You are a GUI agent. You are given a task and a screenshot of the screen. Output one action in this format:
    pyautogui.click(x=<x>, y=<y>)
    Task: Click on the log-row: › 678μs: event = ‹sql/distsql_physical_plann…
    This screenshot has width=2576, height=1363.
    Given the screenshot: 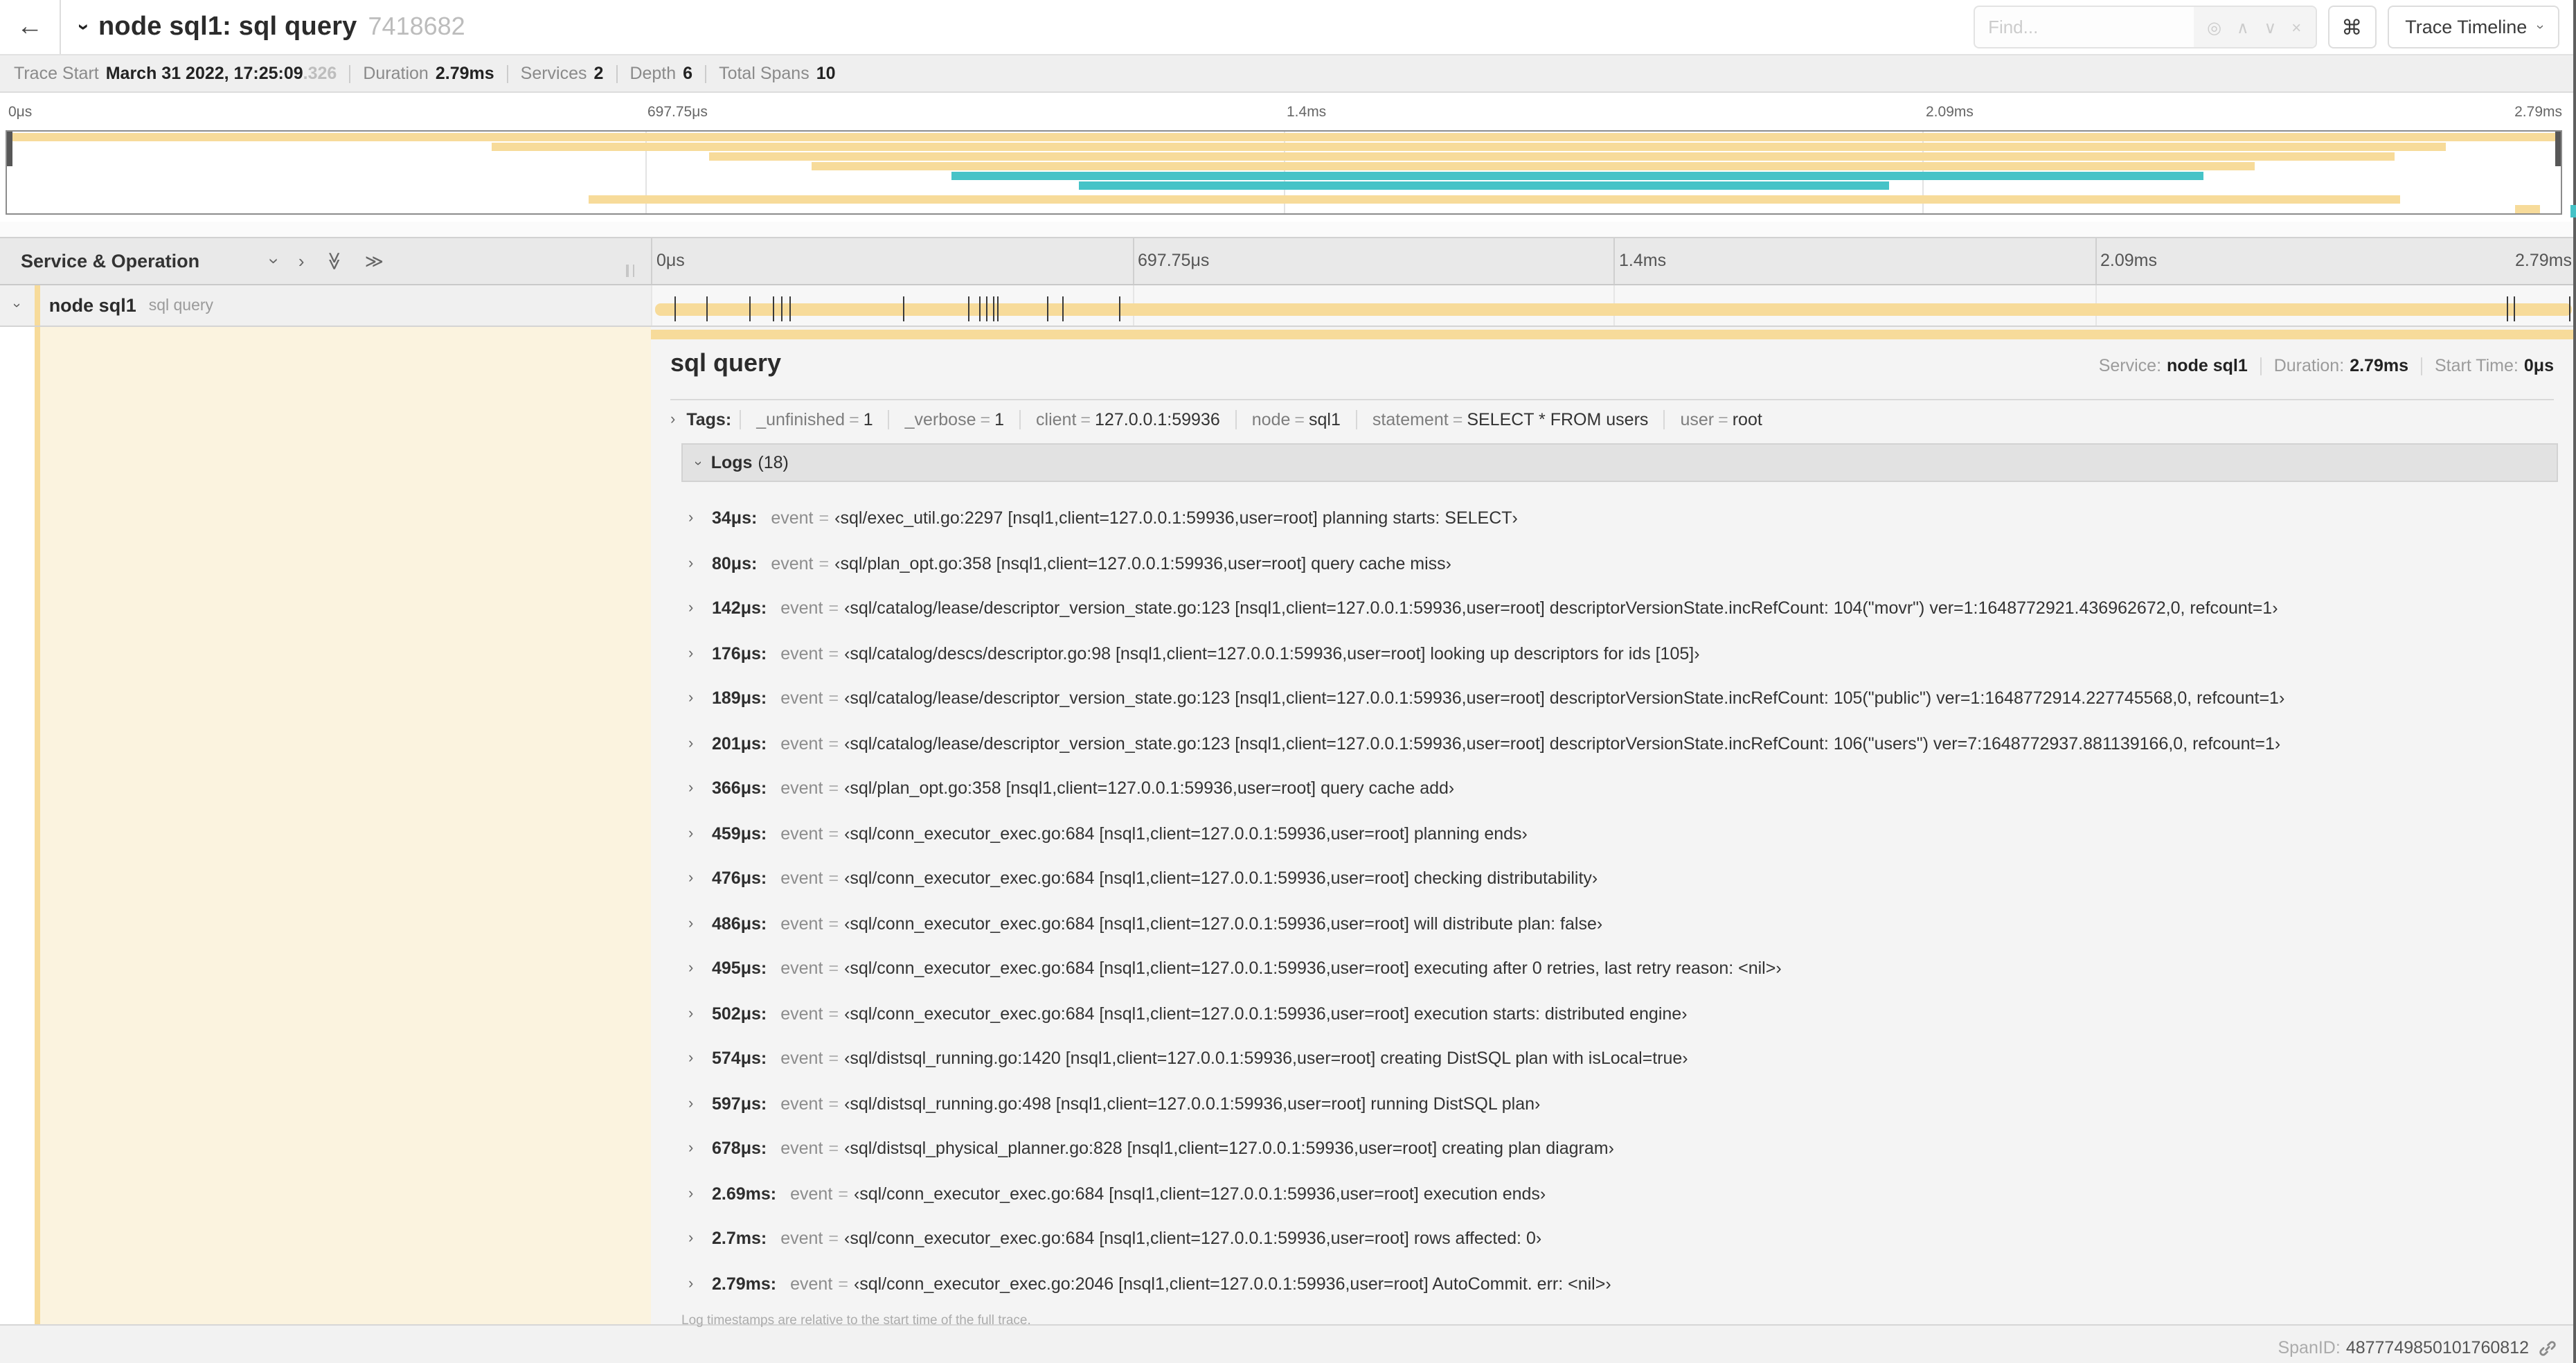 What is the action you would take?
    pyautogui.click(x=1619, y=1149)
    